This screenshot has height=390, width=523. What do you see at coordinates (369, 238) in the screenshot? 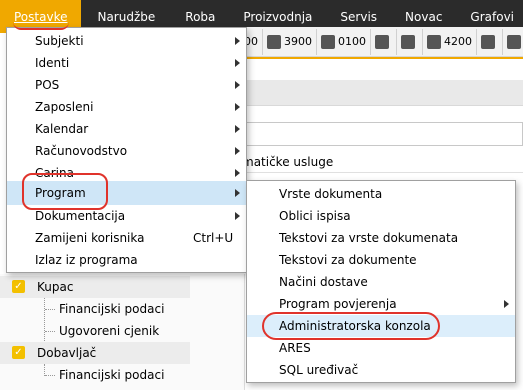
I see `menu-item-label: Tekstovi za vrste dokumenata` at bounding box center [369, 238].